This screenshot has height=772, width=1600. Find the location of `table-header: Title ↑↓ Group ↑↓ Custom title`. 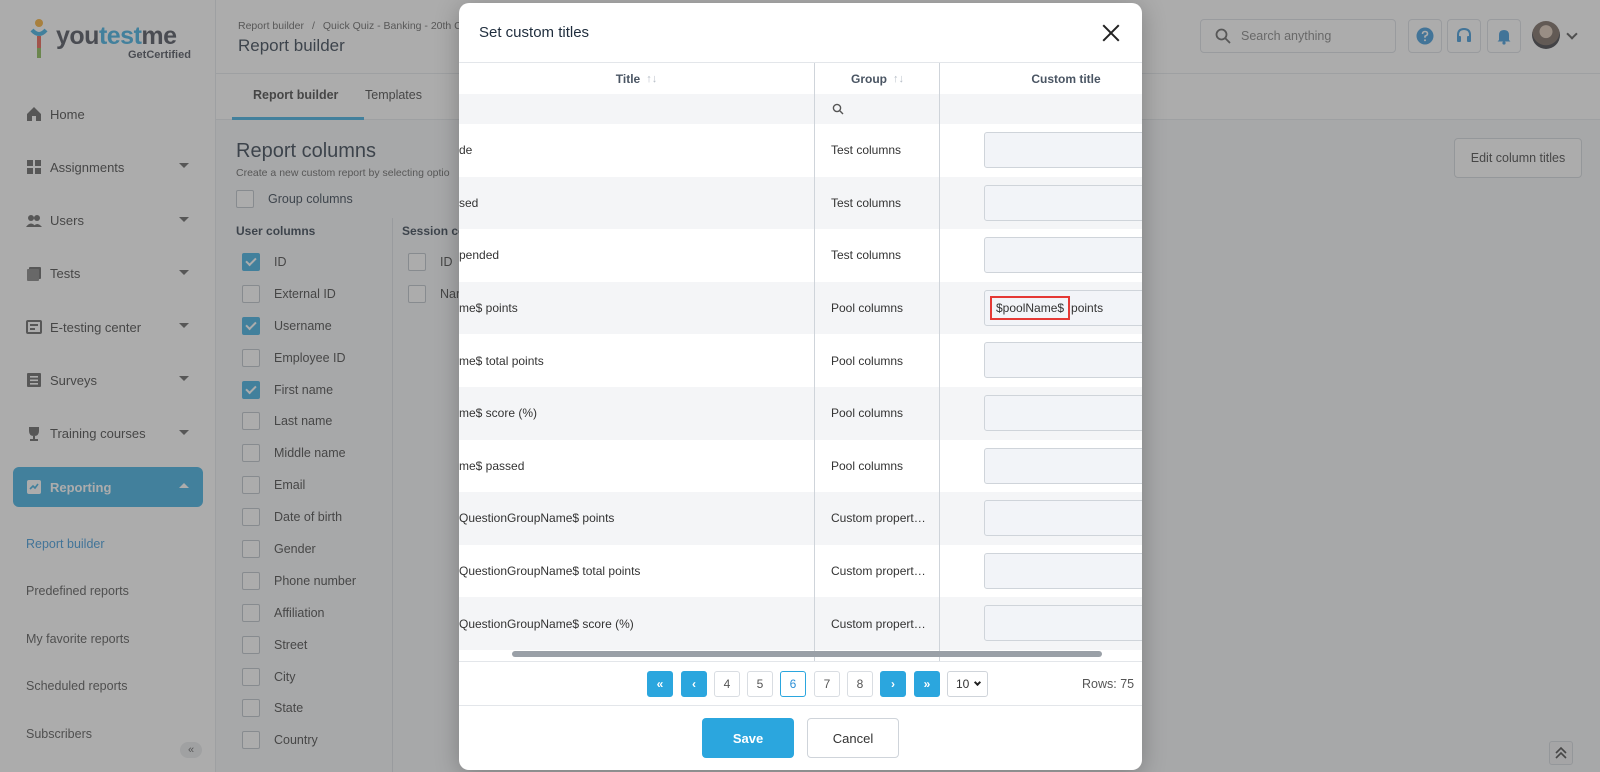

table-header: Title ↑↓ Group ↑↓ Custom title is located at coordinates (800, 78).